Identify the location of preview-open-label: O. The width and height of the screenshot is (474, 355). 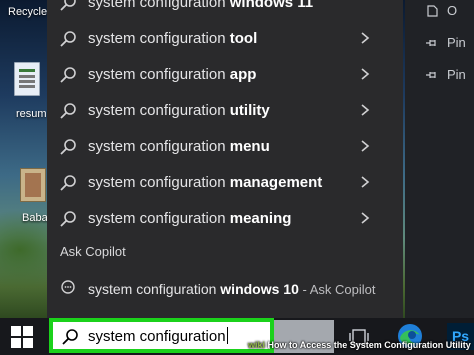
(452, 10).